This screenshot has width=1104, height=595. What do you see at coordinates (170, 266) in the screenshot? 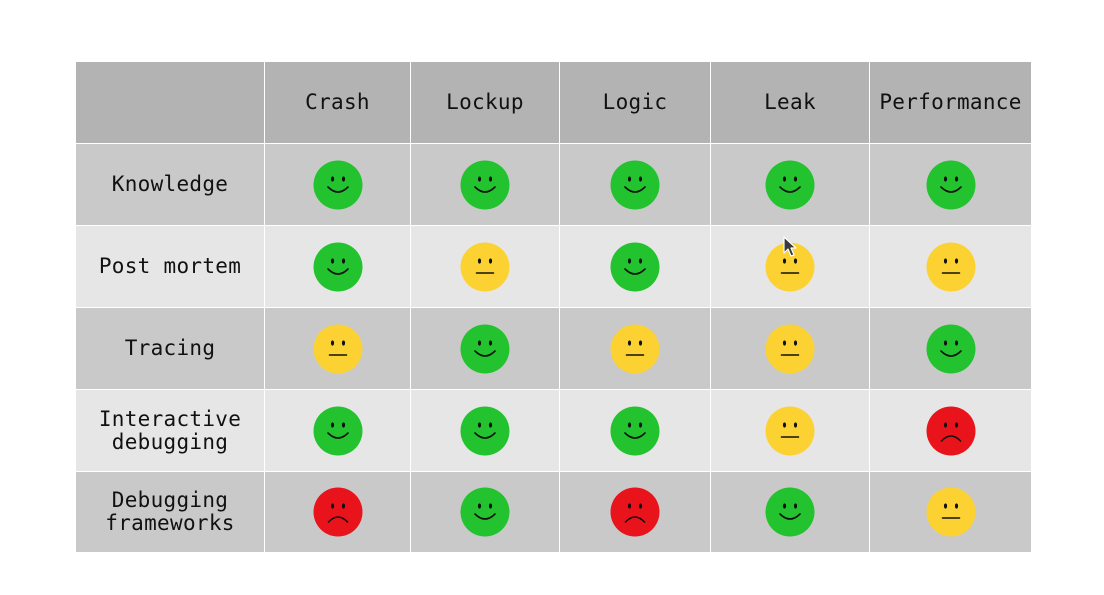
I see `row-label-post-mortem: Post mortem` at bounding box center [170, 266].